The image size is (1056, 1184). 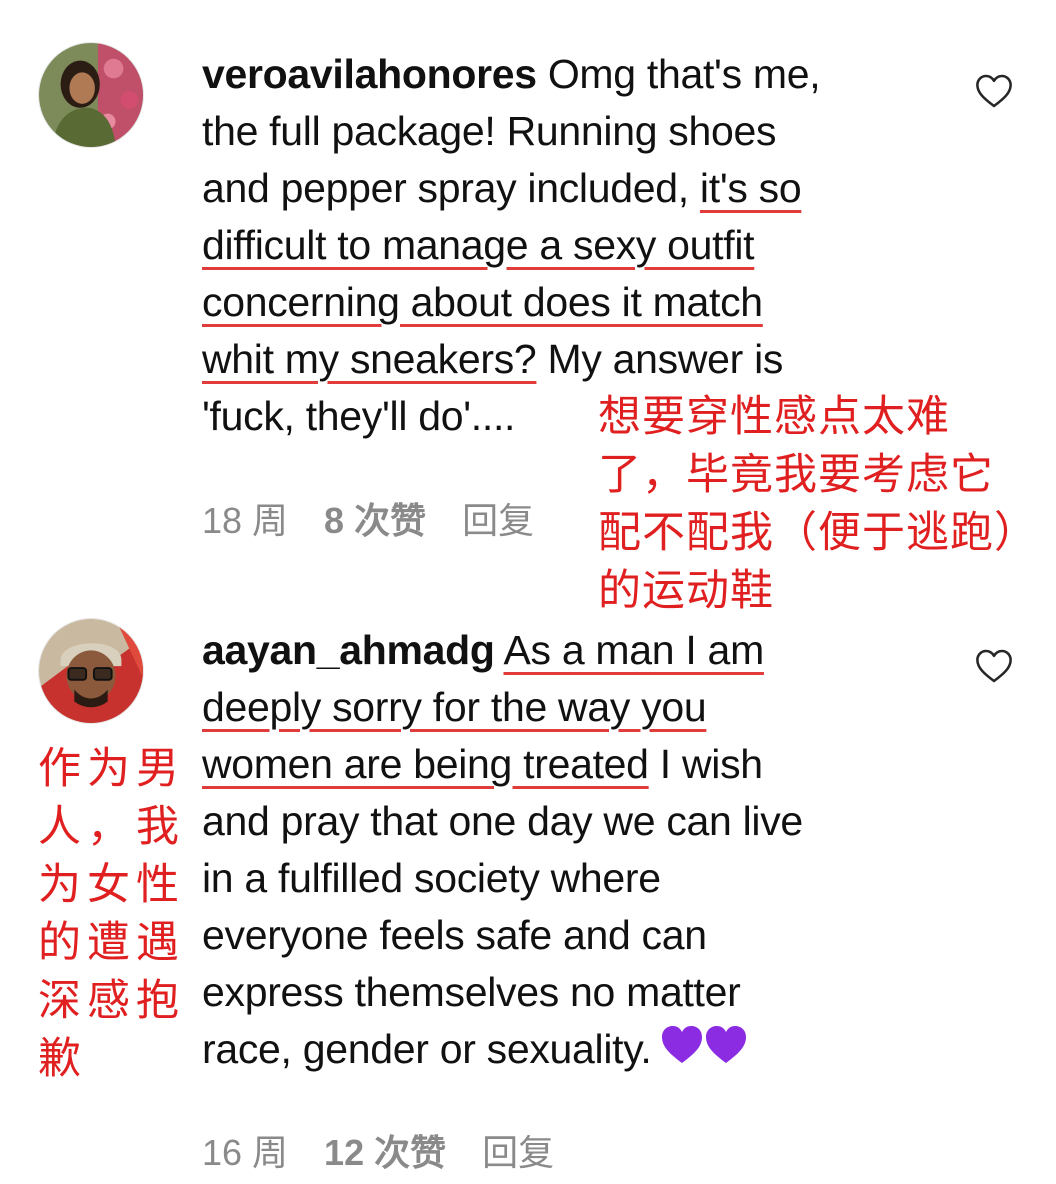 What do you see at coordinates (489, 131) in the screenshot?
I see `comment-body-segment: the full package! Running shoes` at bounding box center [489, 131].